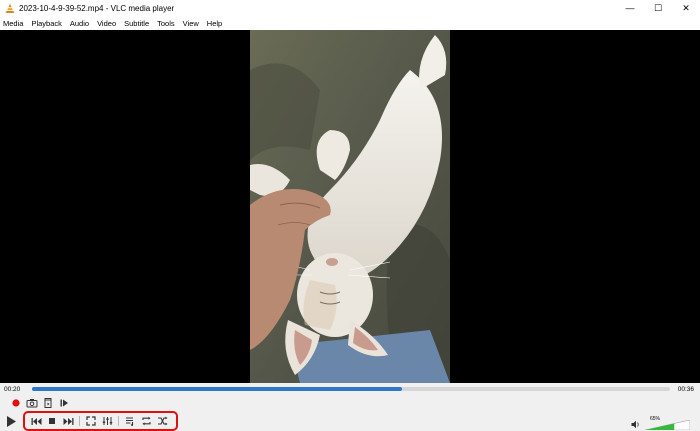 This screenshot has height=431, width=700. I want to click on play-icon, so click(11, 421).